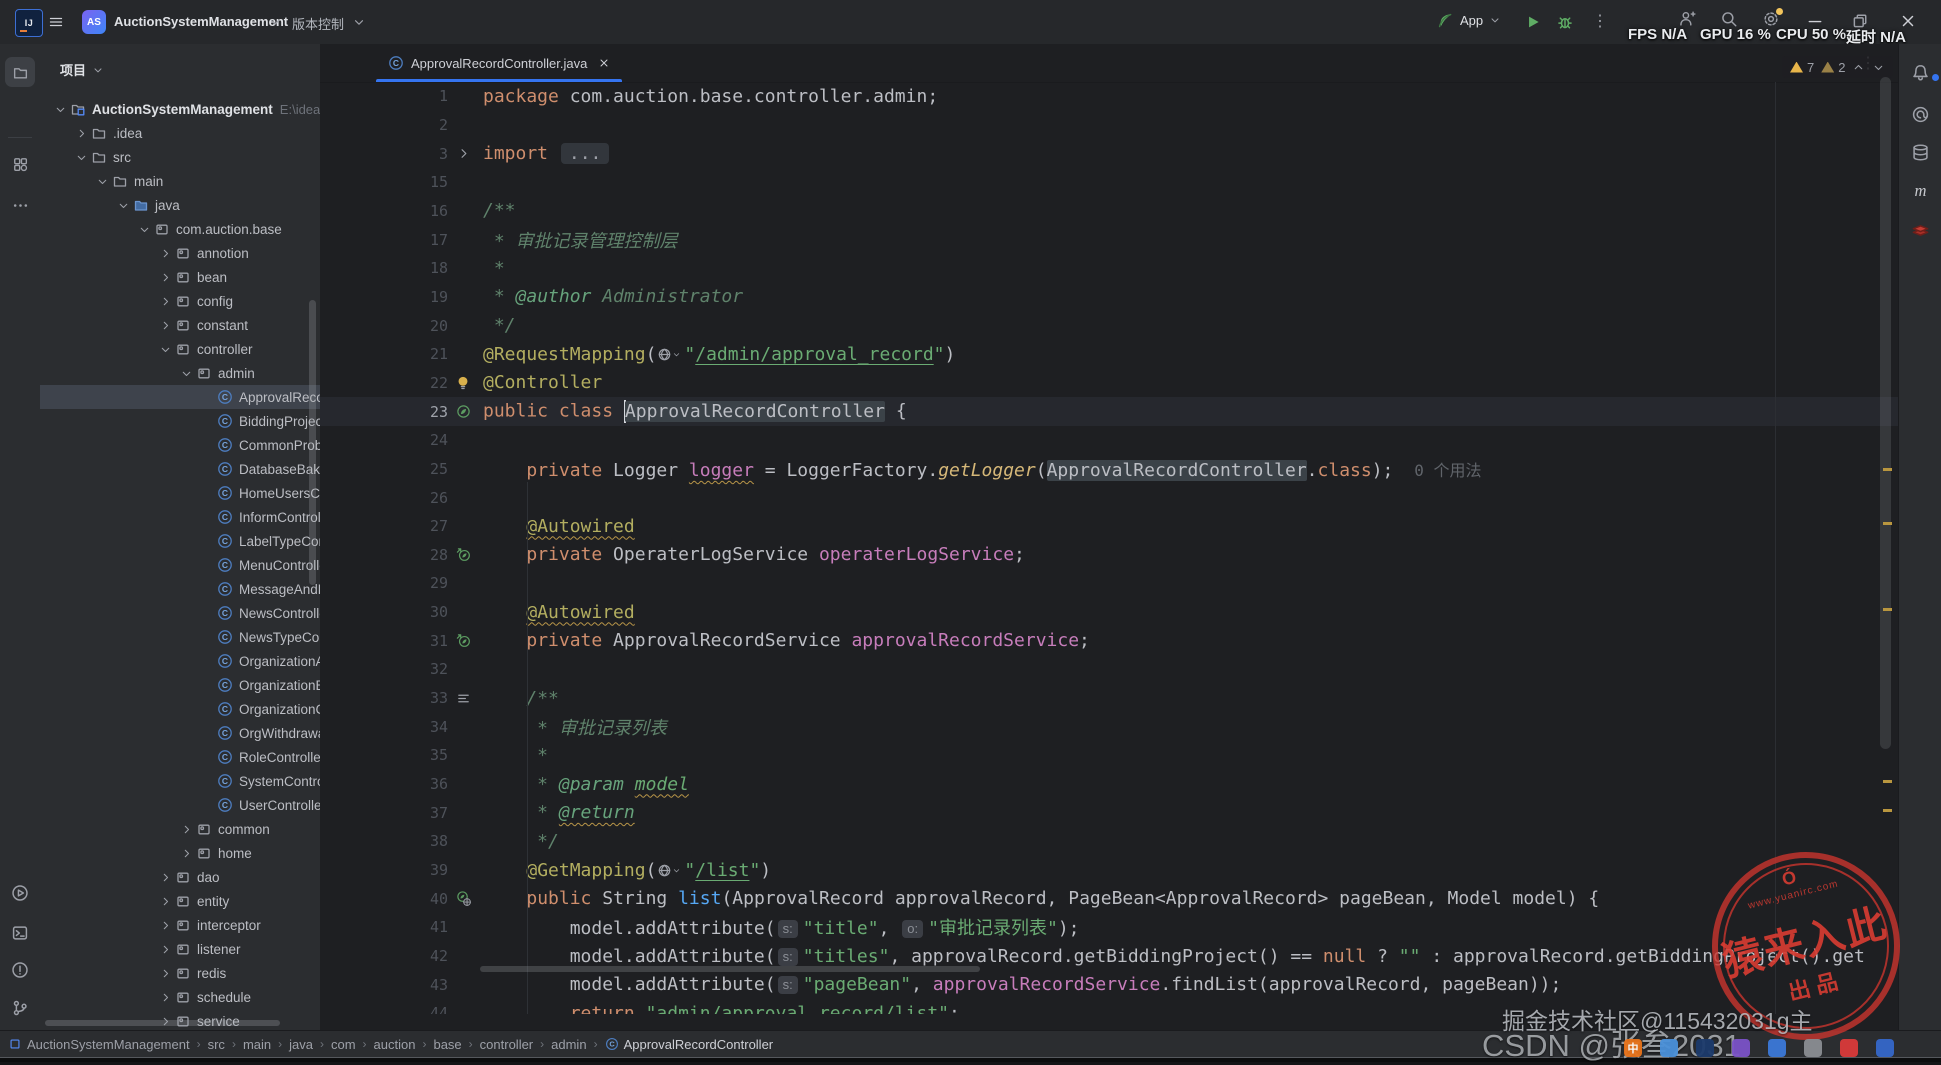 The height and width of the screenshot is (1065, 1941). What do you see at coordinates (1109, 440) in the screenshot?
I see `code-line-24: 24` at bounding box center [1109, 440].